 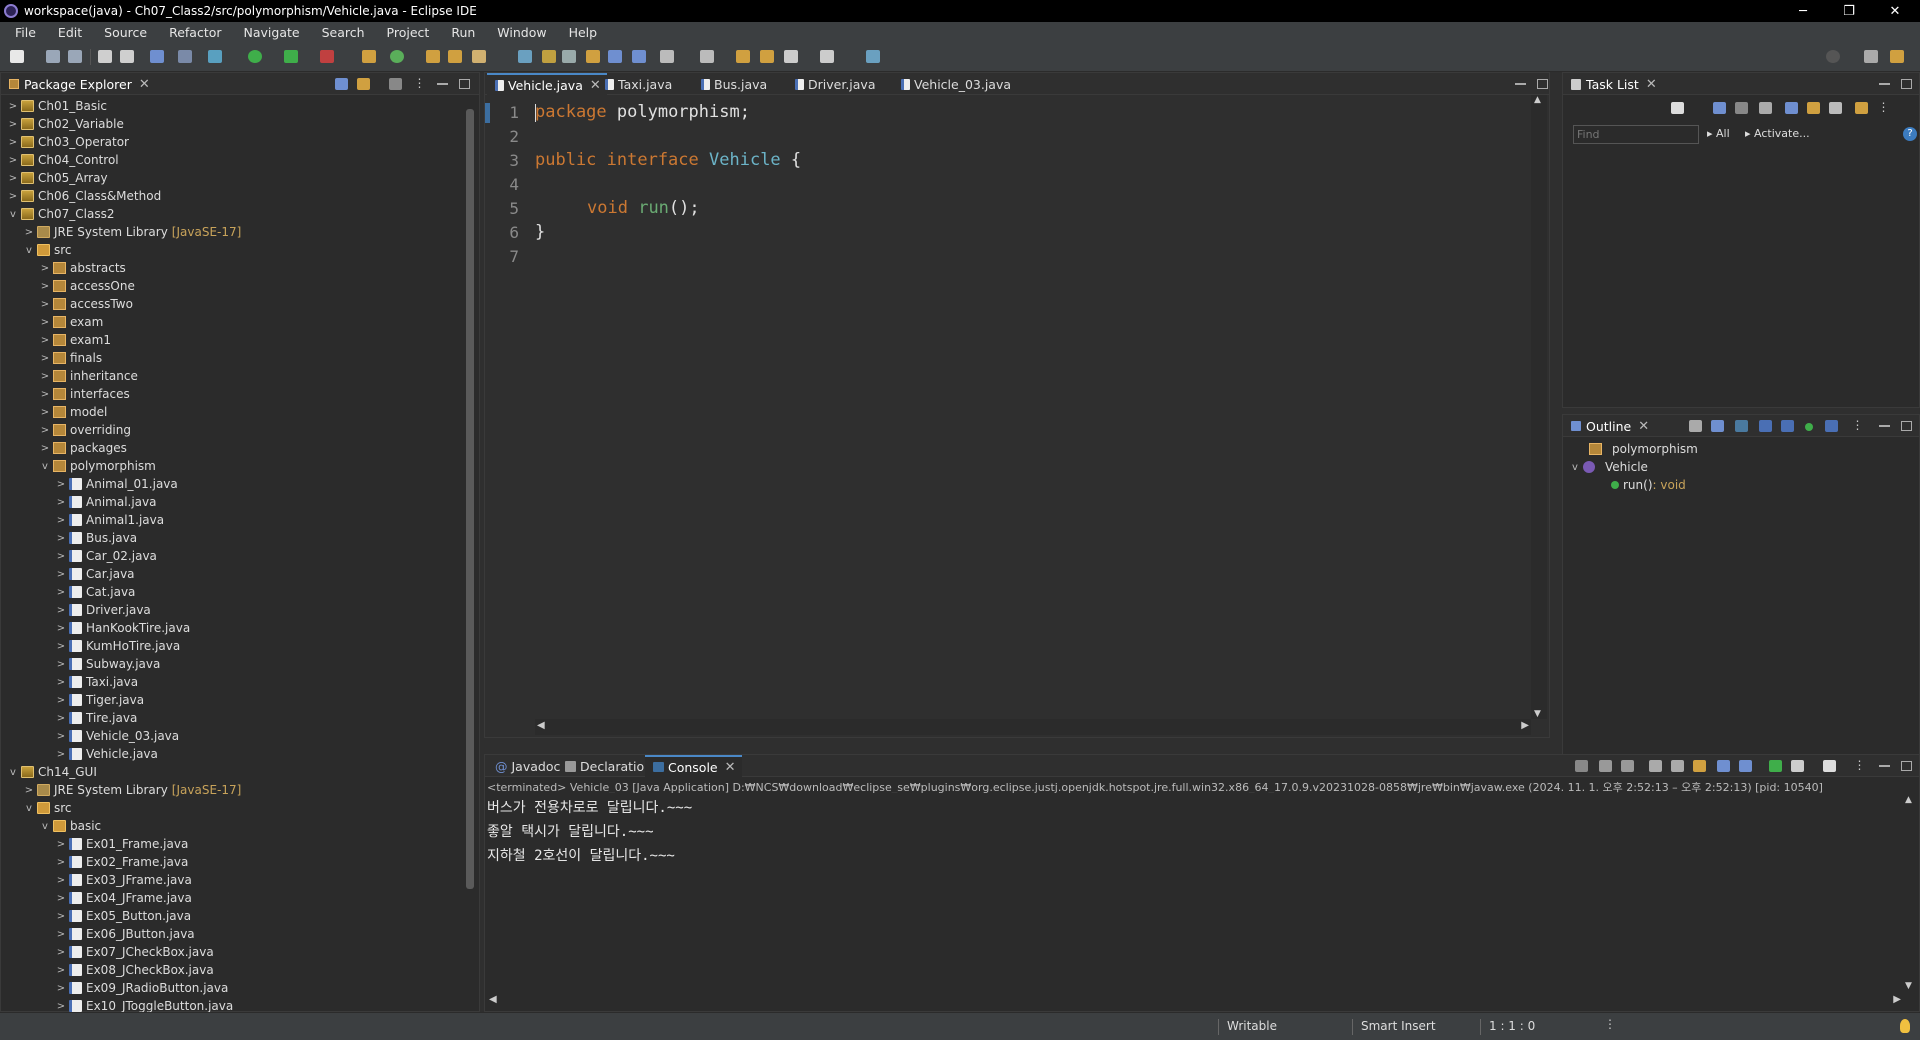 What do you see at coordinates (106, 502) in the screenshot?
I see `tree-item: > Animal.java` at bounding box center [106, 502].